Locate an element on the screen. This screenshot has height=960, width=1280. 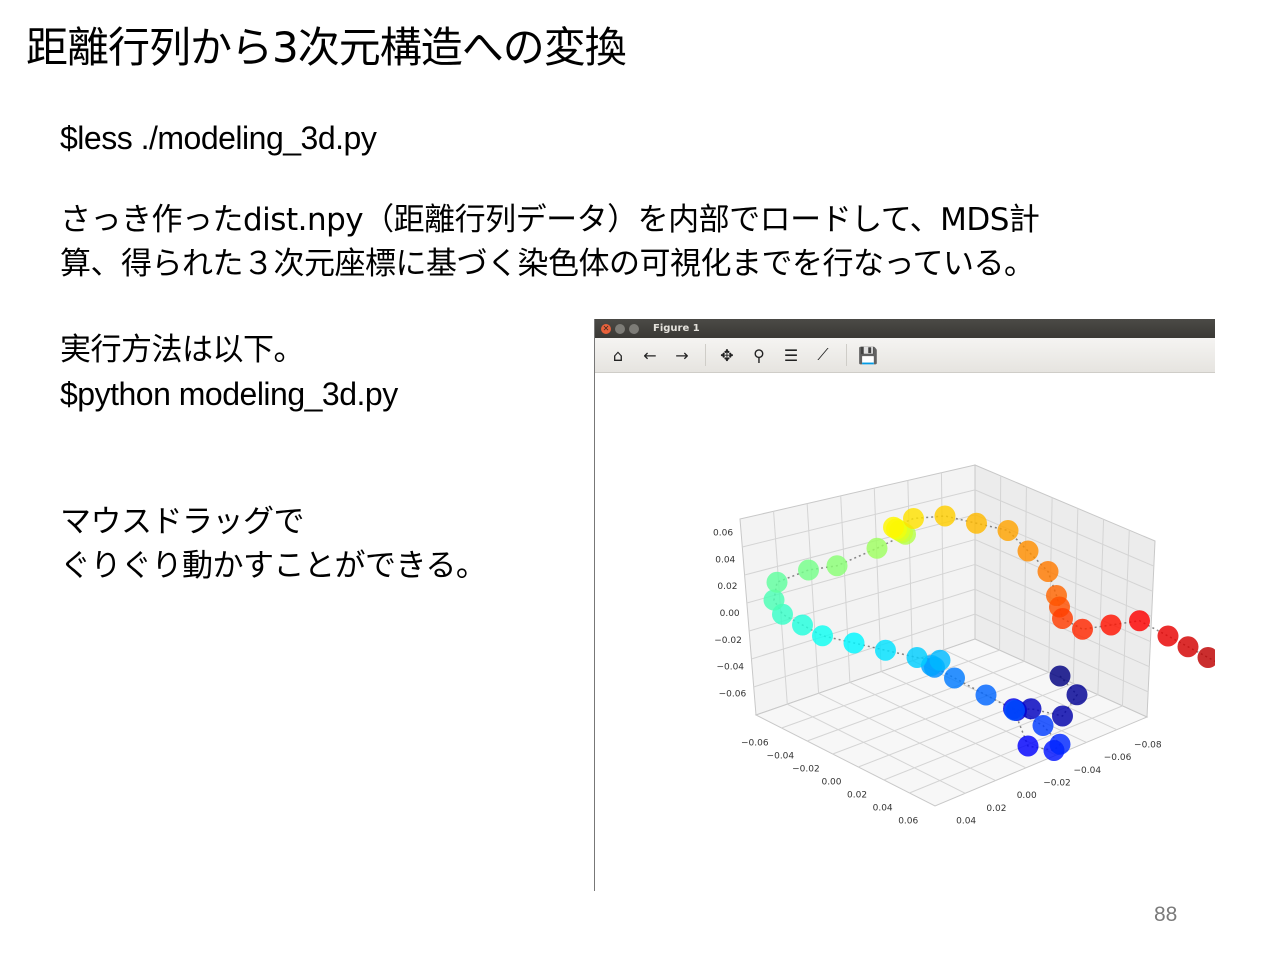
x-tick-label: −0.02 is located at coordinates (806, 770).